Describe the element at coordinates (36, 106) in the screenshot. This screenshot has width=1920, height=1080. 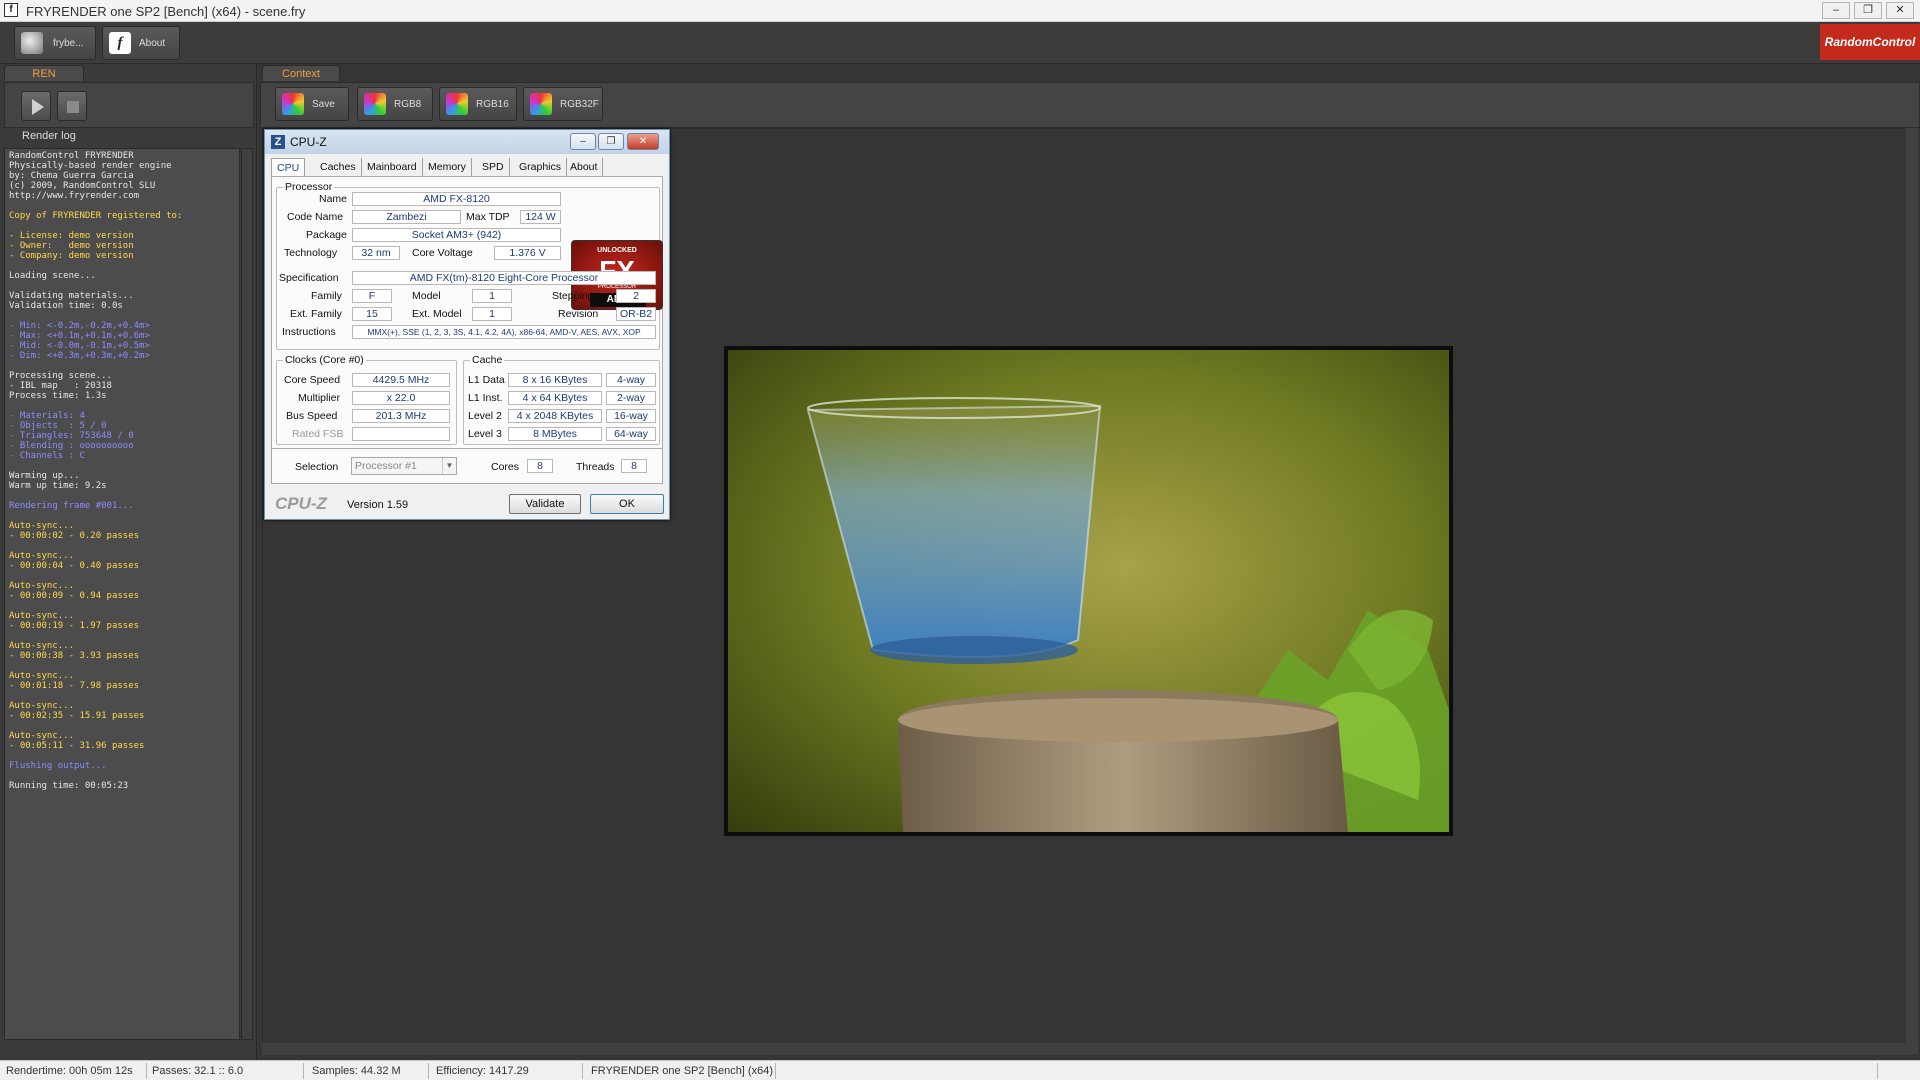
I see `play-button` at that location.